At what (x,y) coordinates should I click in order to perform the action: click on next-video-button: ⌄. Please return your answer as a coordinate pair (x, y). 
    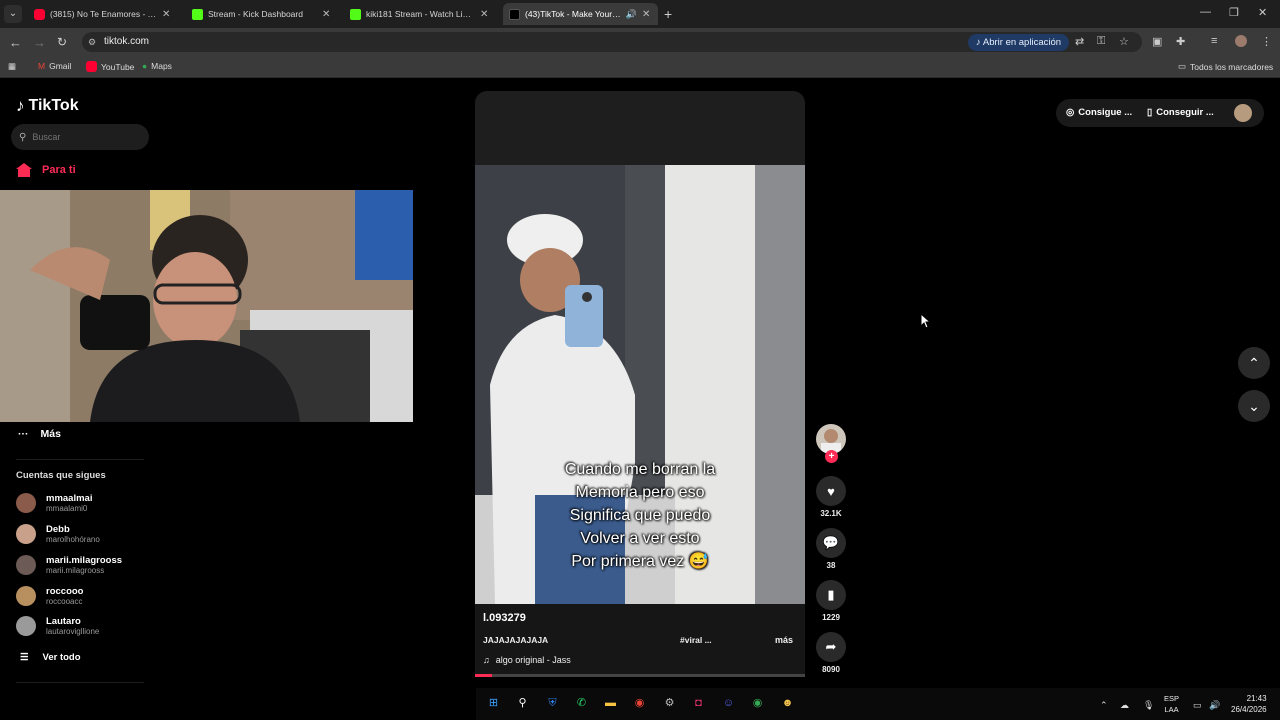
    Looking at the image, I should click on (1254, 406).